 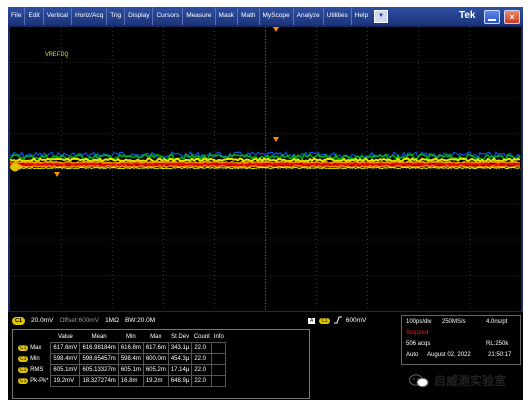 What do you see at coordinates (42, 320) in the screenshot?
I see `vertical-scale: 20.0mV` at bounding box center [42, 320].